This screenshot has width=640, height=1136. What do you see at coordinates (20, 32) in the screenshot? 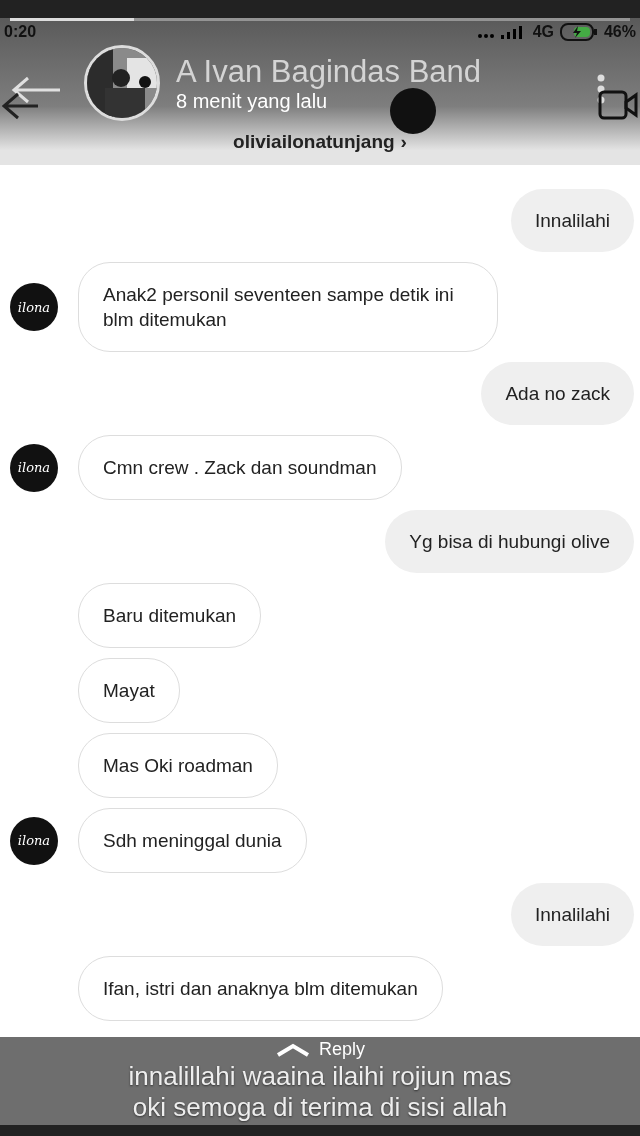
I see `clock: 0:20` at bounding box center [20, 32].